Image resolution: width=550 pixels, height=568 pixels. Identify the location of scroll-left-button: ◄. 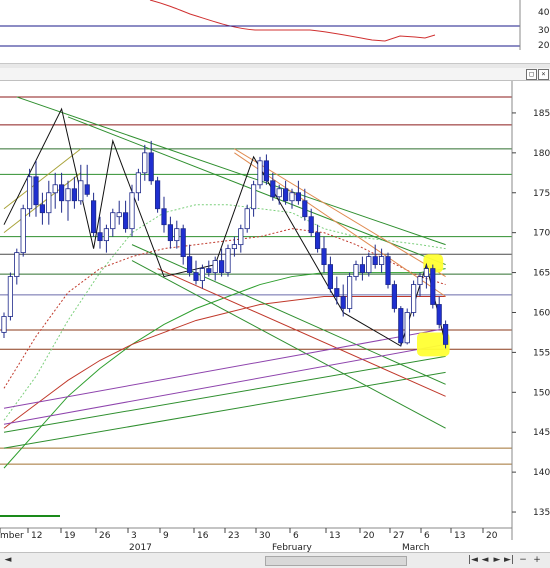
(8, 560).